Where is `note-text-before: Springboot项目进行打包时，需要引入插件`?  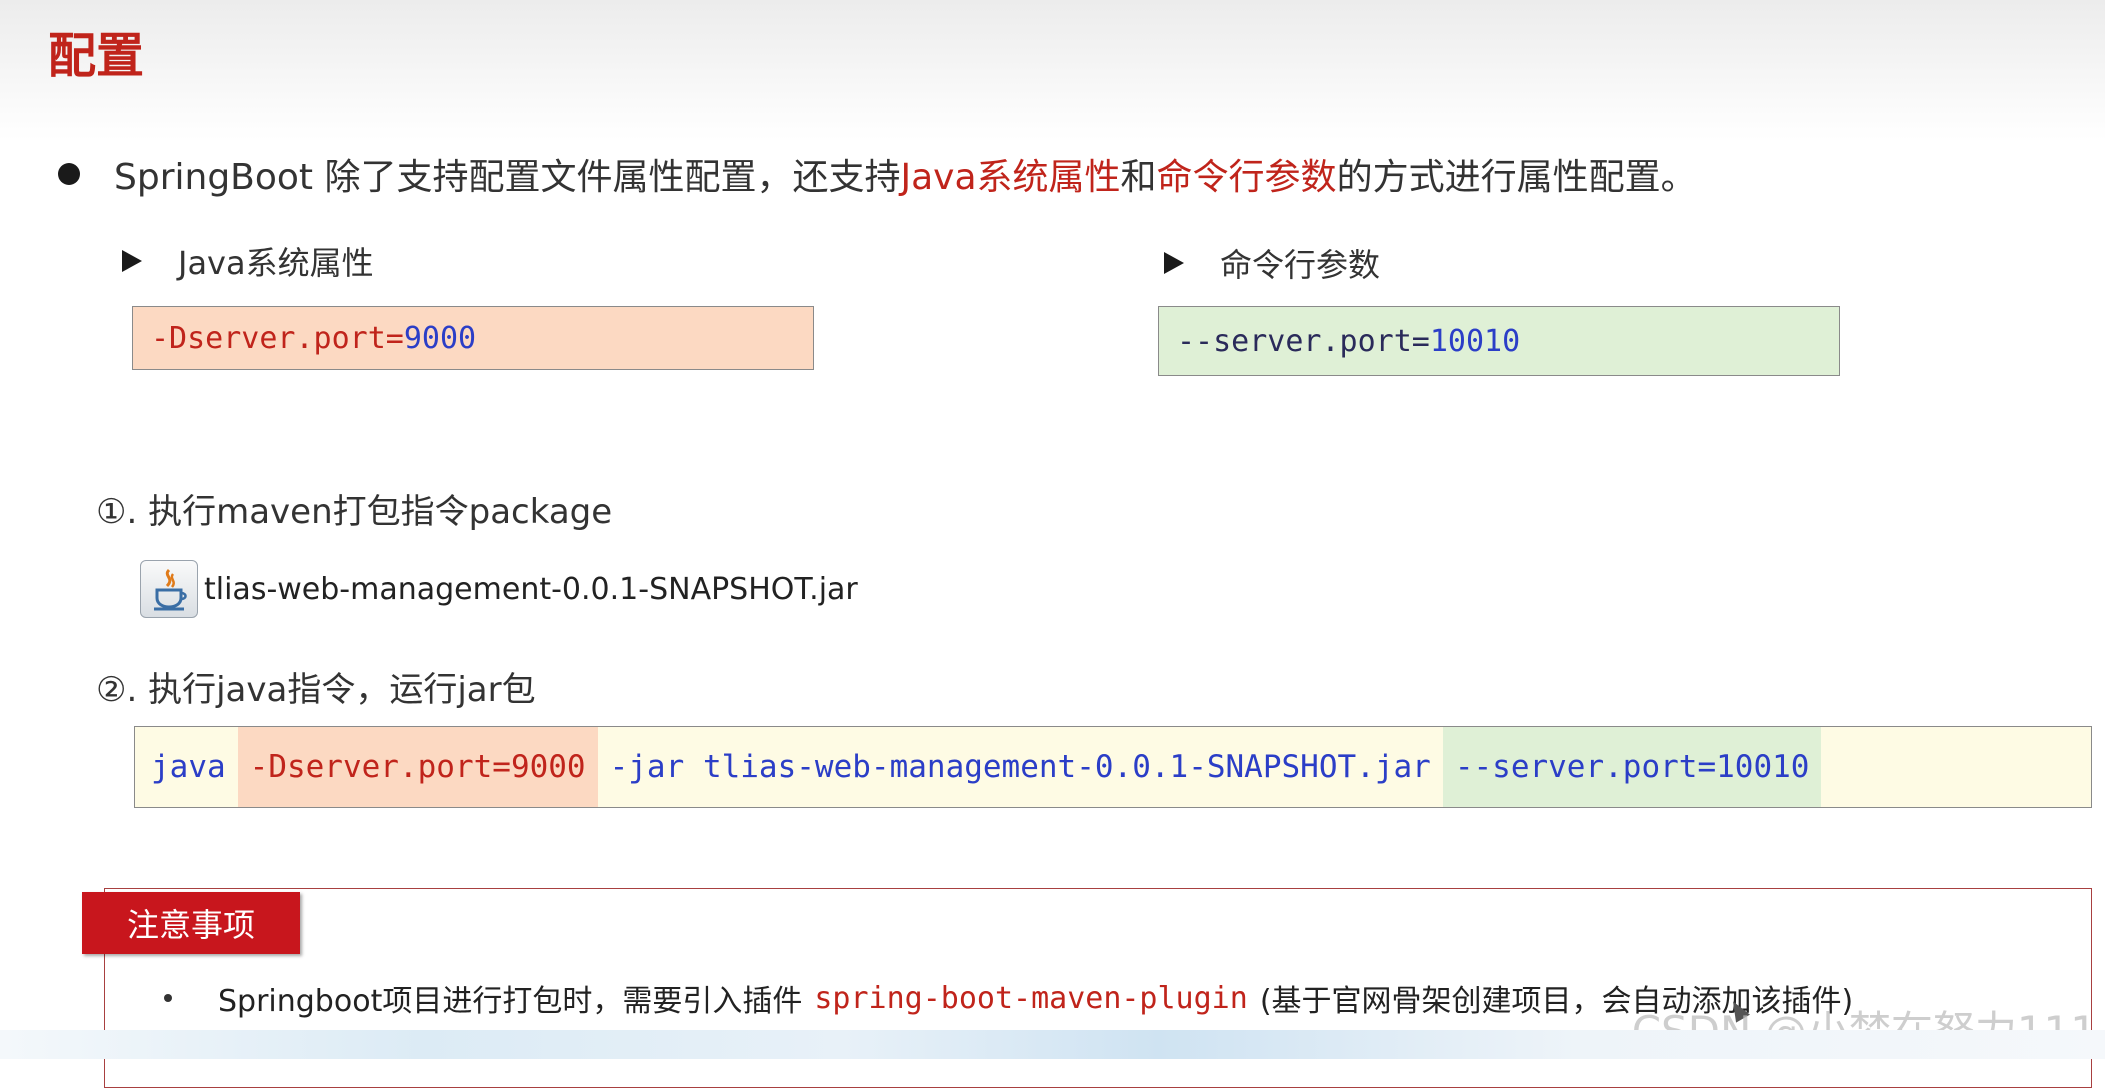 note-text-before: Springboot项目进行打包时，需要引入插件 is located at coordinates (510, 1001).